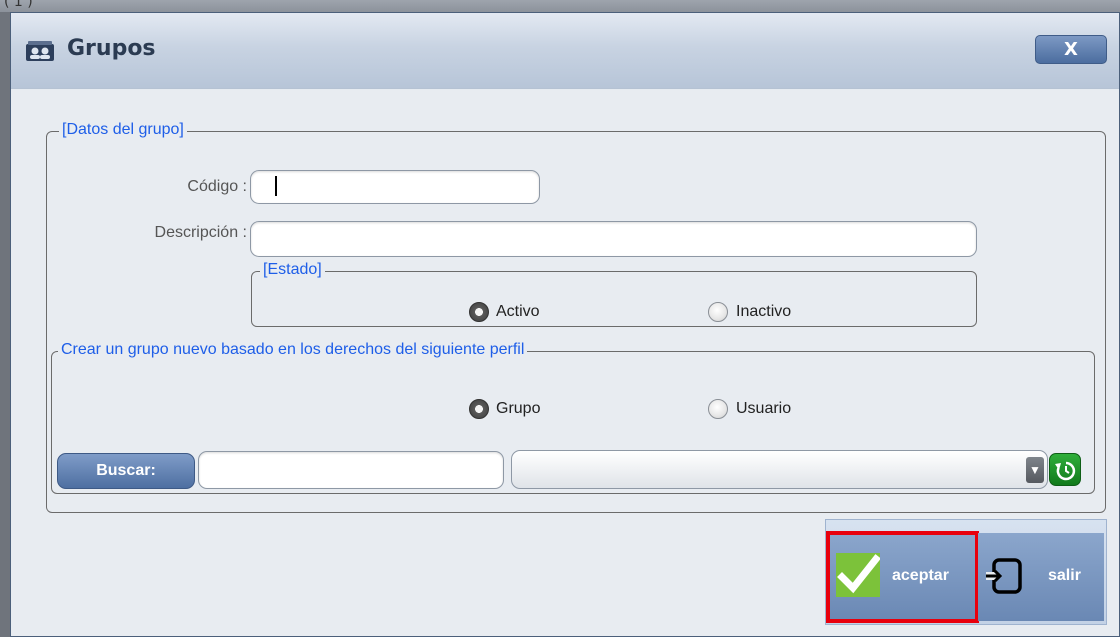 The height and width of the screenshot is (637, 1120). I want to click on buscar-input, so click(351, 470).